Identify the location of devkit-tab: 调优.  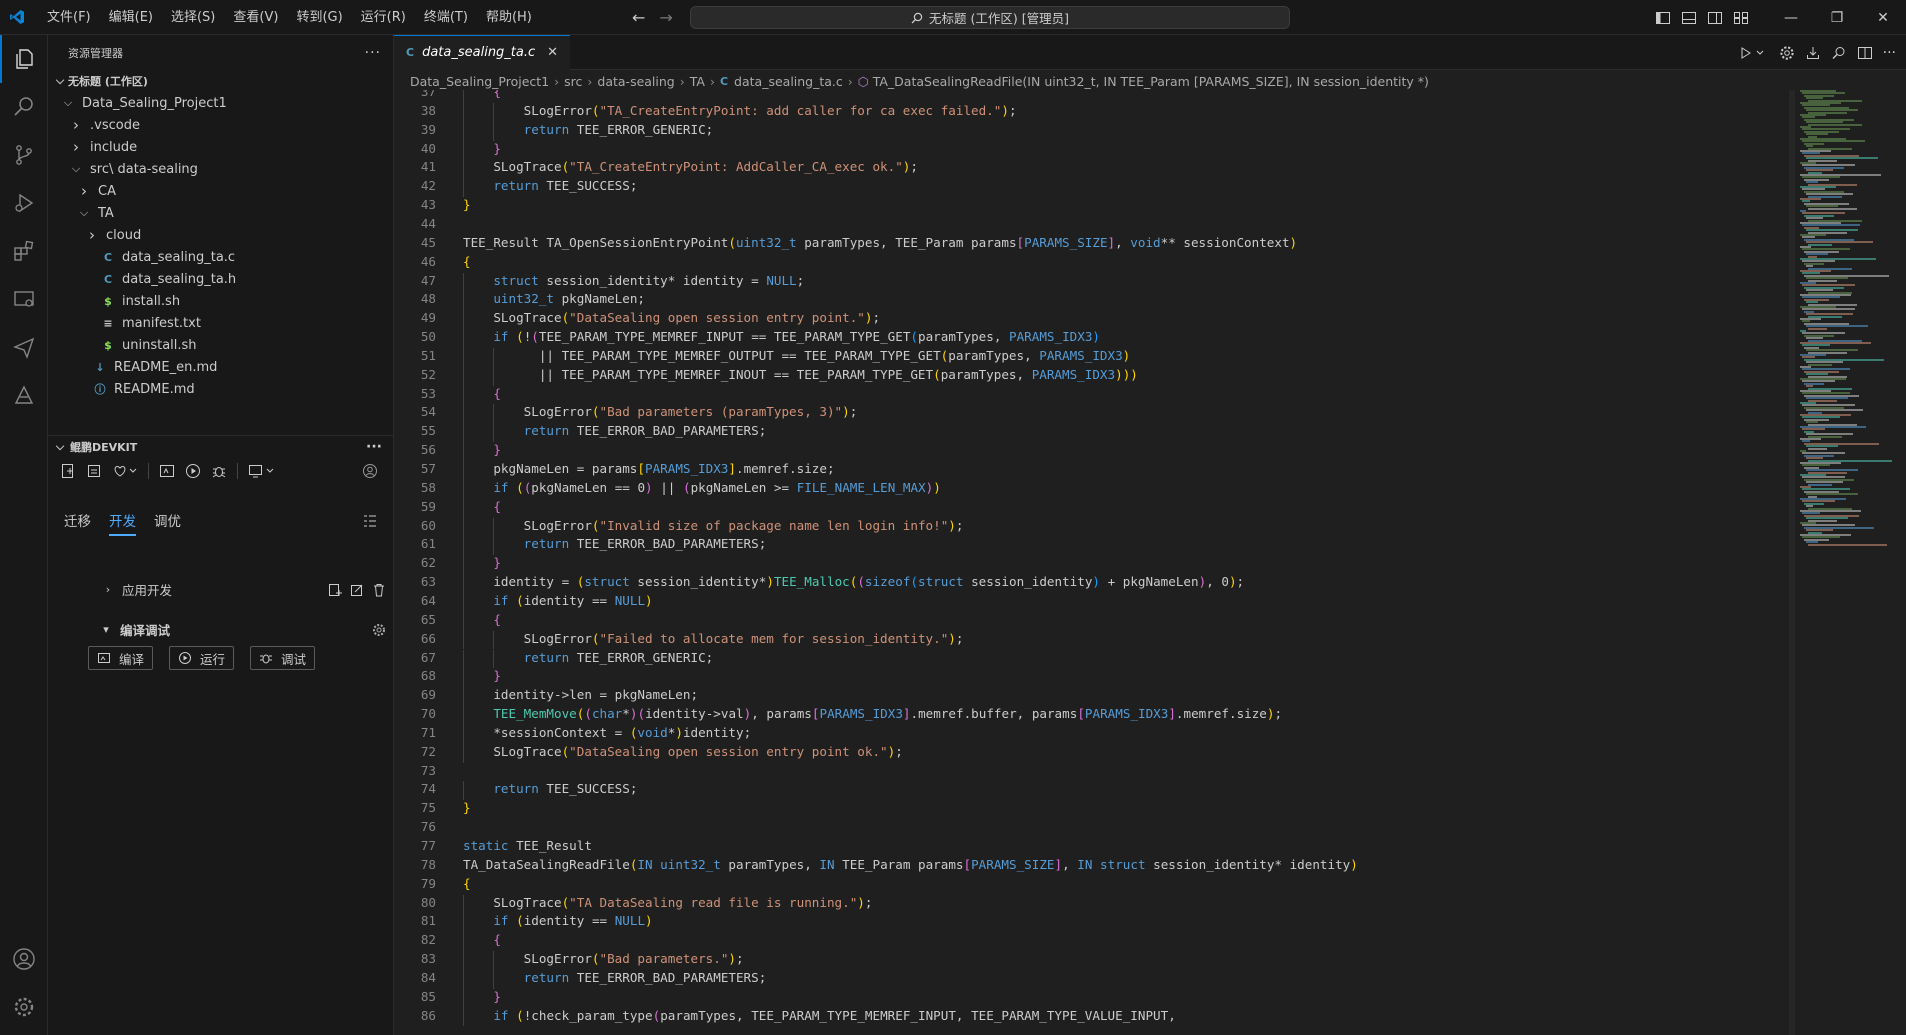
(167, 523).